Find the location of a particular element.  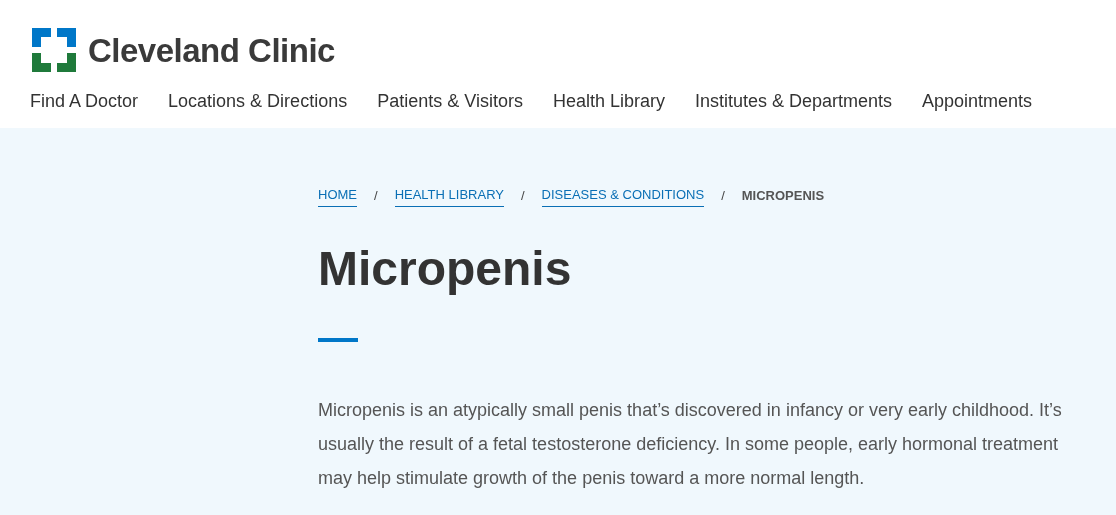

breadcrumb-link: HEALTH LIBRARY is located at coordinates (449, 196).